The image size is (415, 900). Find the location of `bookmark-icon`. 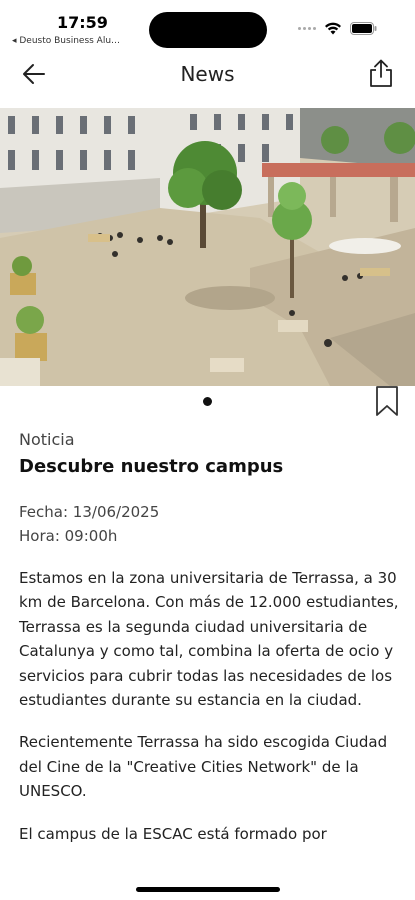

bookmark-icon is located at coordinates (387, 401).